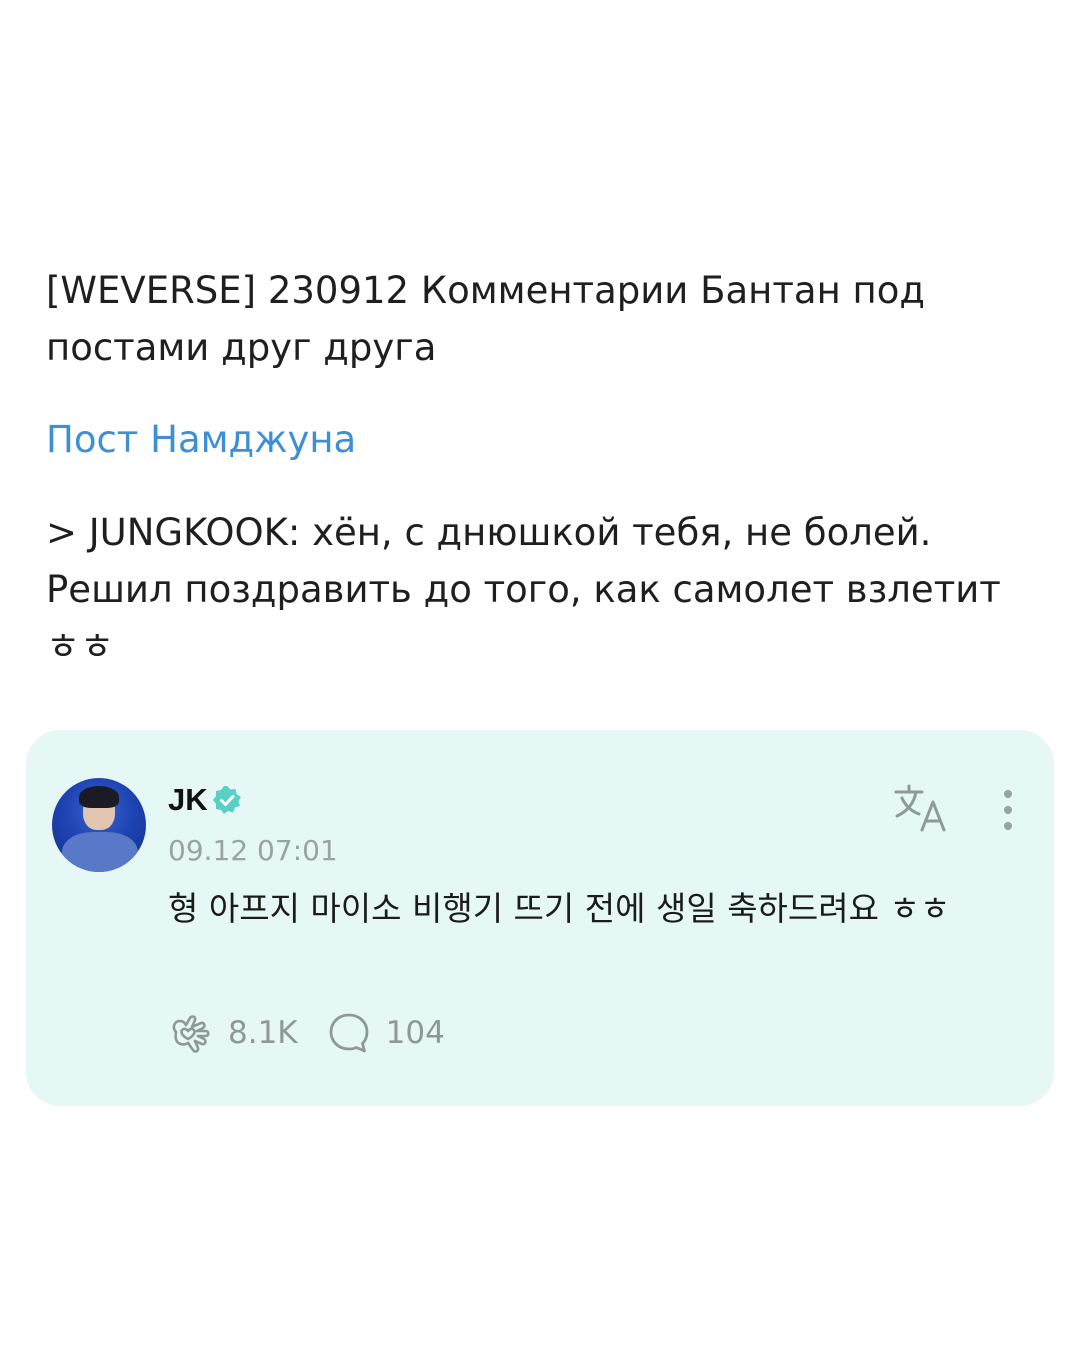 The height and width of the screenshot is (1351, 1080). What do you see at coordinates (226, 800) in the screenshot?
I see `verified-badge-icon` at bounding box center [226, 800].